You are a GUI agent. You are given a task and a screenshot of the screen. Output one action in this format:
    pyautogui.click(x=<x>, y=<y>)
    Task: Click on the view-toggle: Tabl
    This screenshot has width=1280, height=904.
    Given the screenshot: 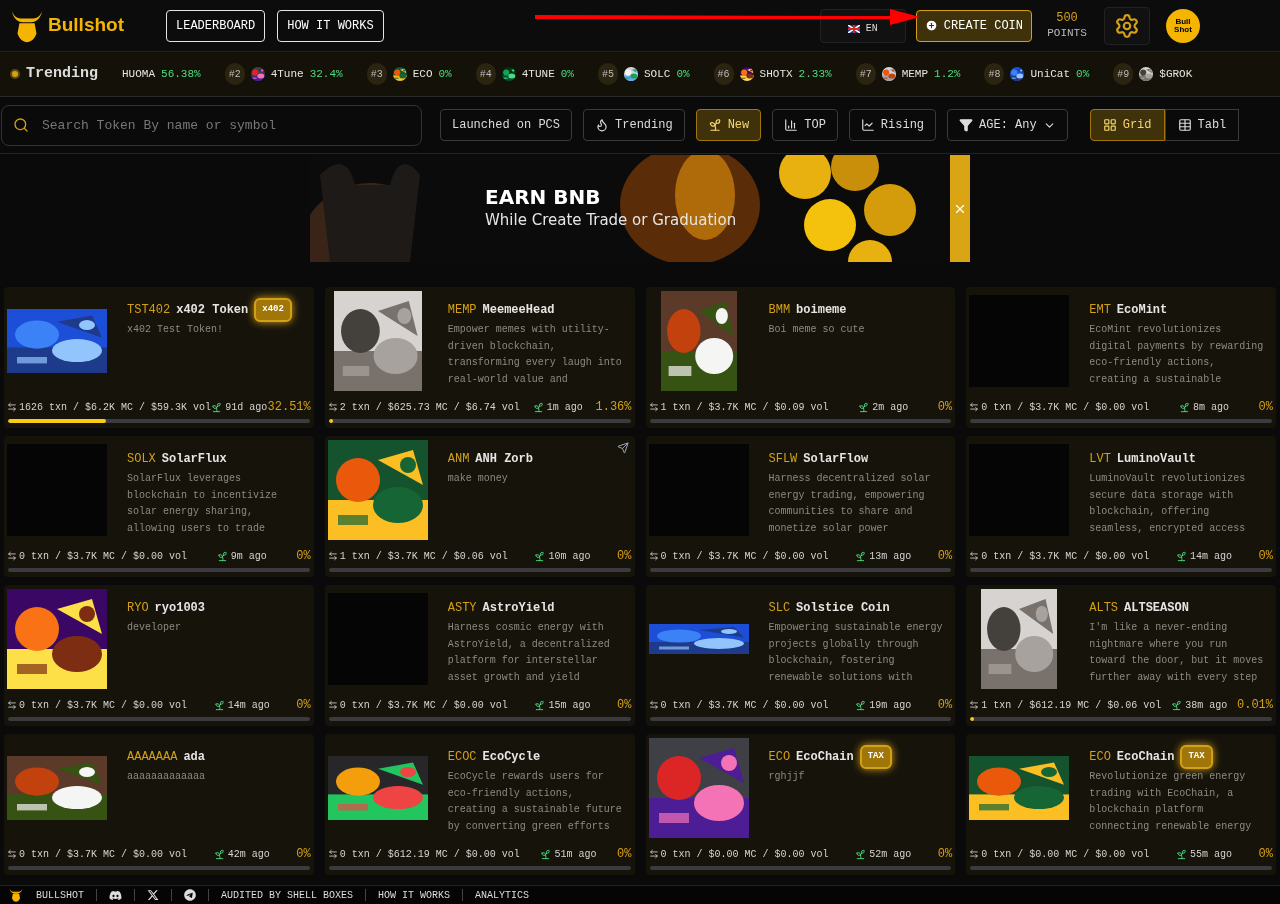 What is the action you would take?
    pyautogui.click(x=1202, y=125)
    